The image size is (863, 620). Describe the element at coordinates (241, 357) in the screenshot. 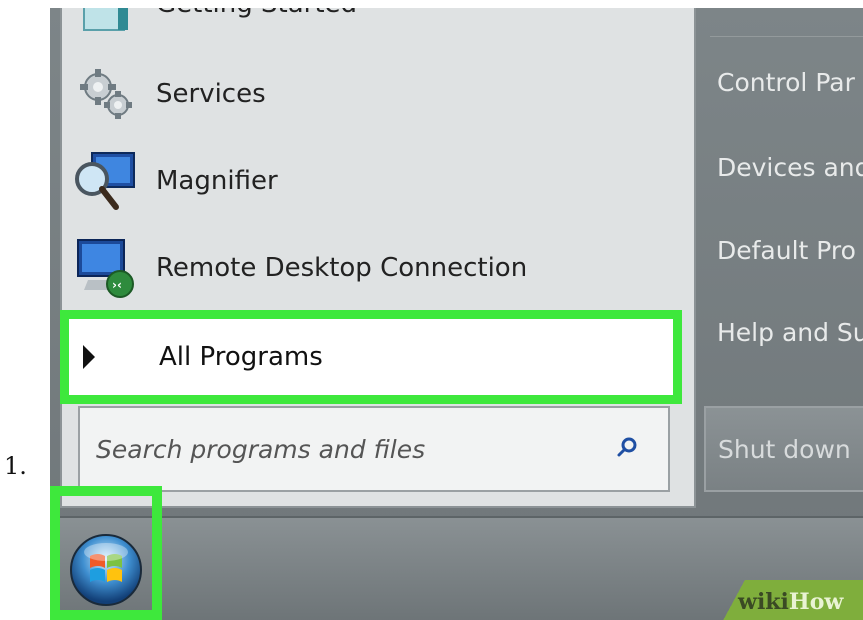

I see `all-programs-label: All Programs` at that location.